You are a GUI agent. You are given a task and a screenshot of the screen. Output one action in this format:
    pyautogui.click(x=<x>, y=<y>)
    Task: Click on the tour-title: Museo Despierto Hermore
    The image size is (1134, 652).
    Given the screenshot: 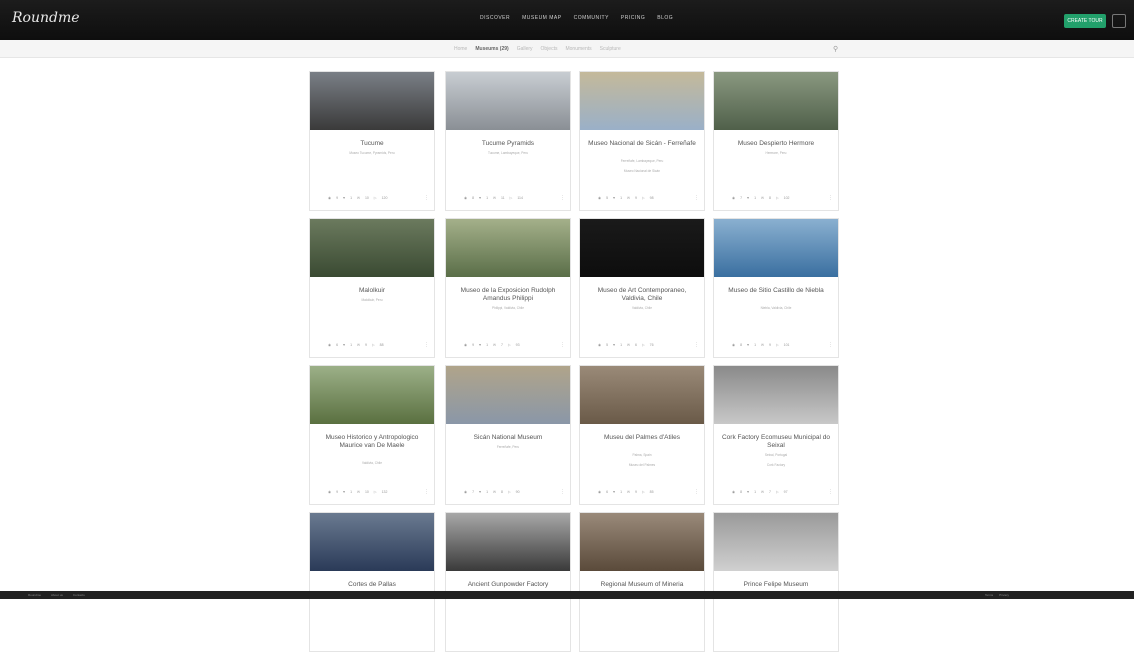 What is the action you would take?
    pyautogui.click(x=776, y=144)
    